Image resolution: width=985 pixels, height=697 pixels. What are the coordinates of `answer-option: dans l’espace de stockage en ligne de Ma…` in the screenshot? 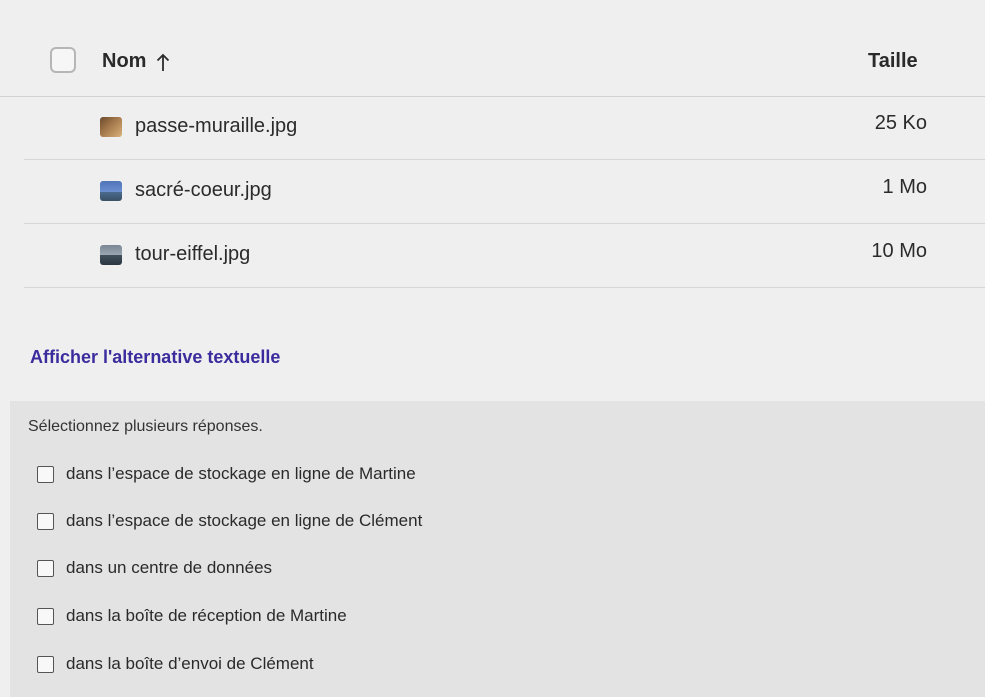 It's located at (226, 474).